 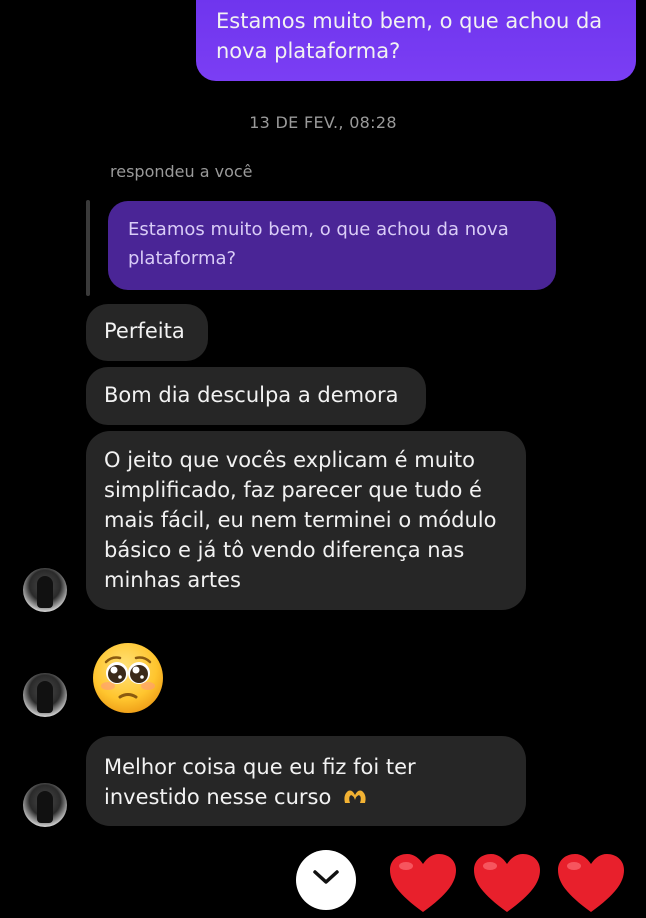 What do you see at coordinates (251, 395) in the screenshot?
I see `message-text: Bom dia desculpa a demora` at bounding box center [251, 395].